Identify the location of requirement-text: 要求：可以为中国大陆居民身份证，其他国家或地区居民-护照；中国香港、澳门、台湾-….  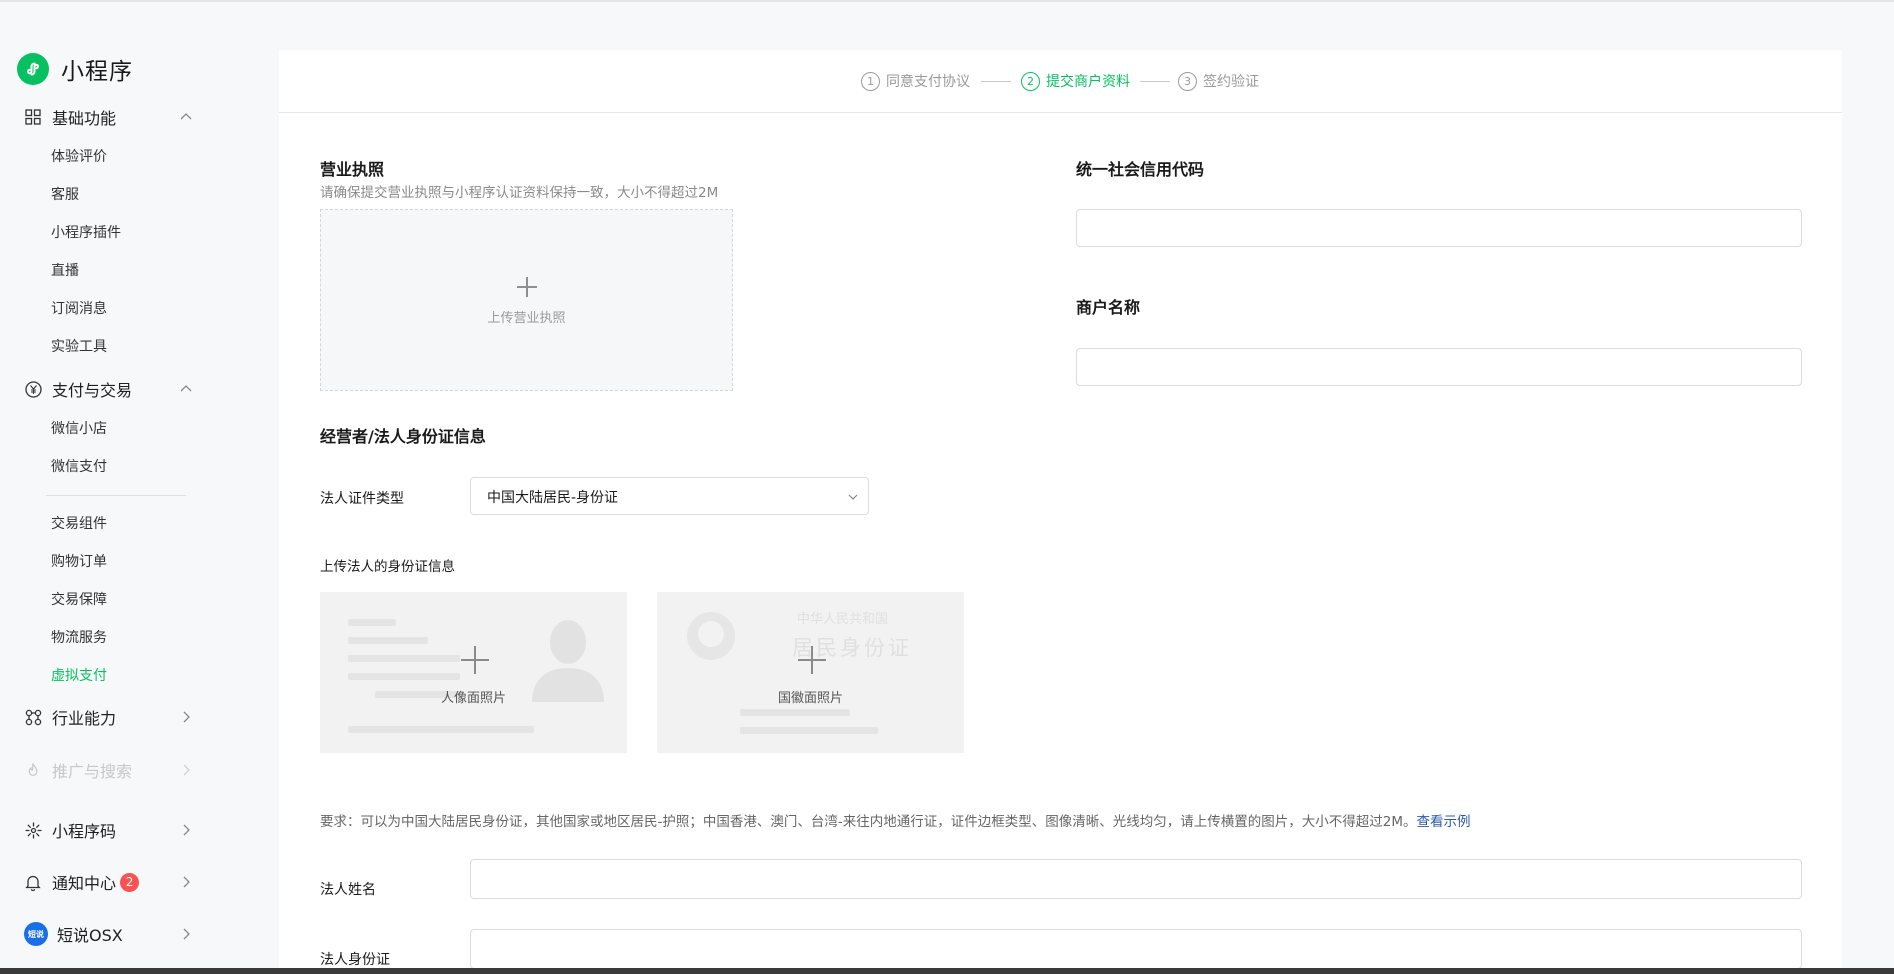
(868, 822).